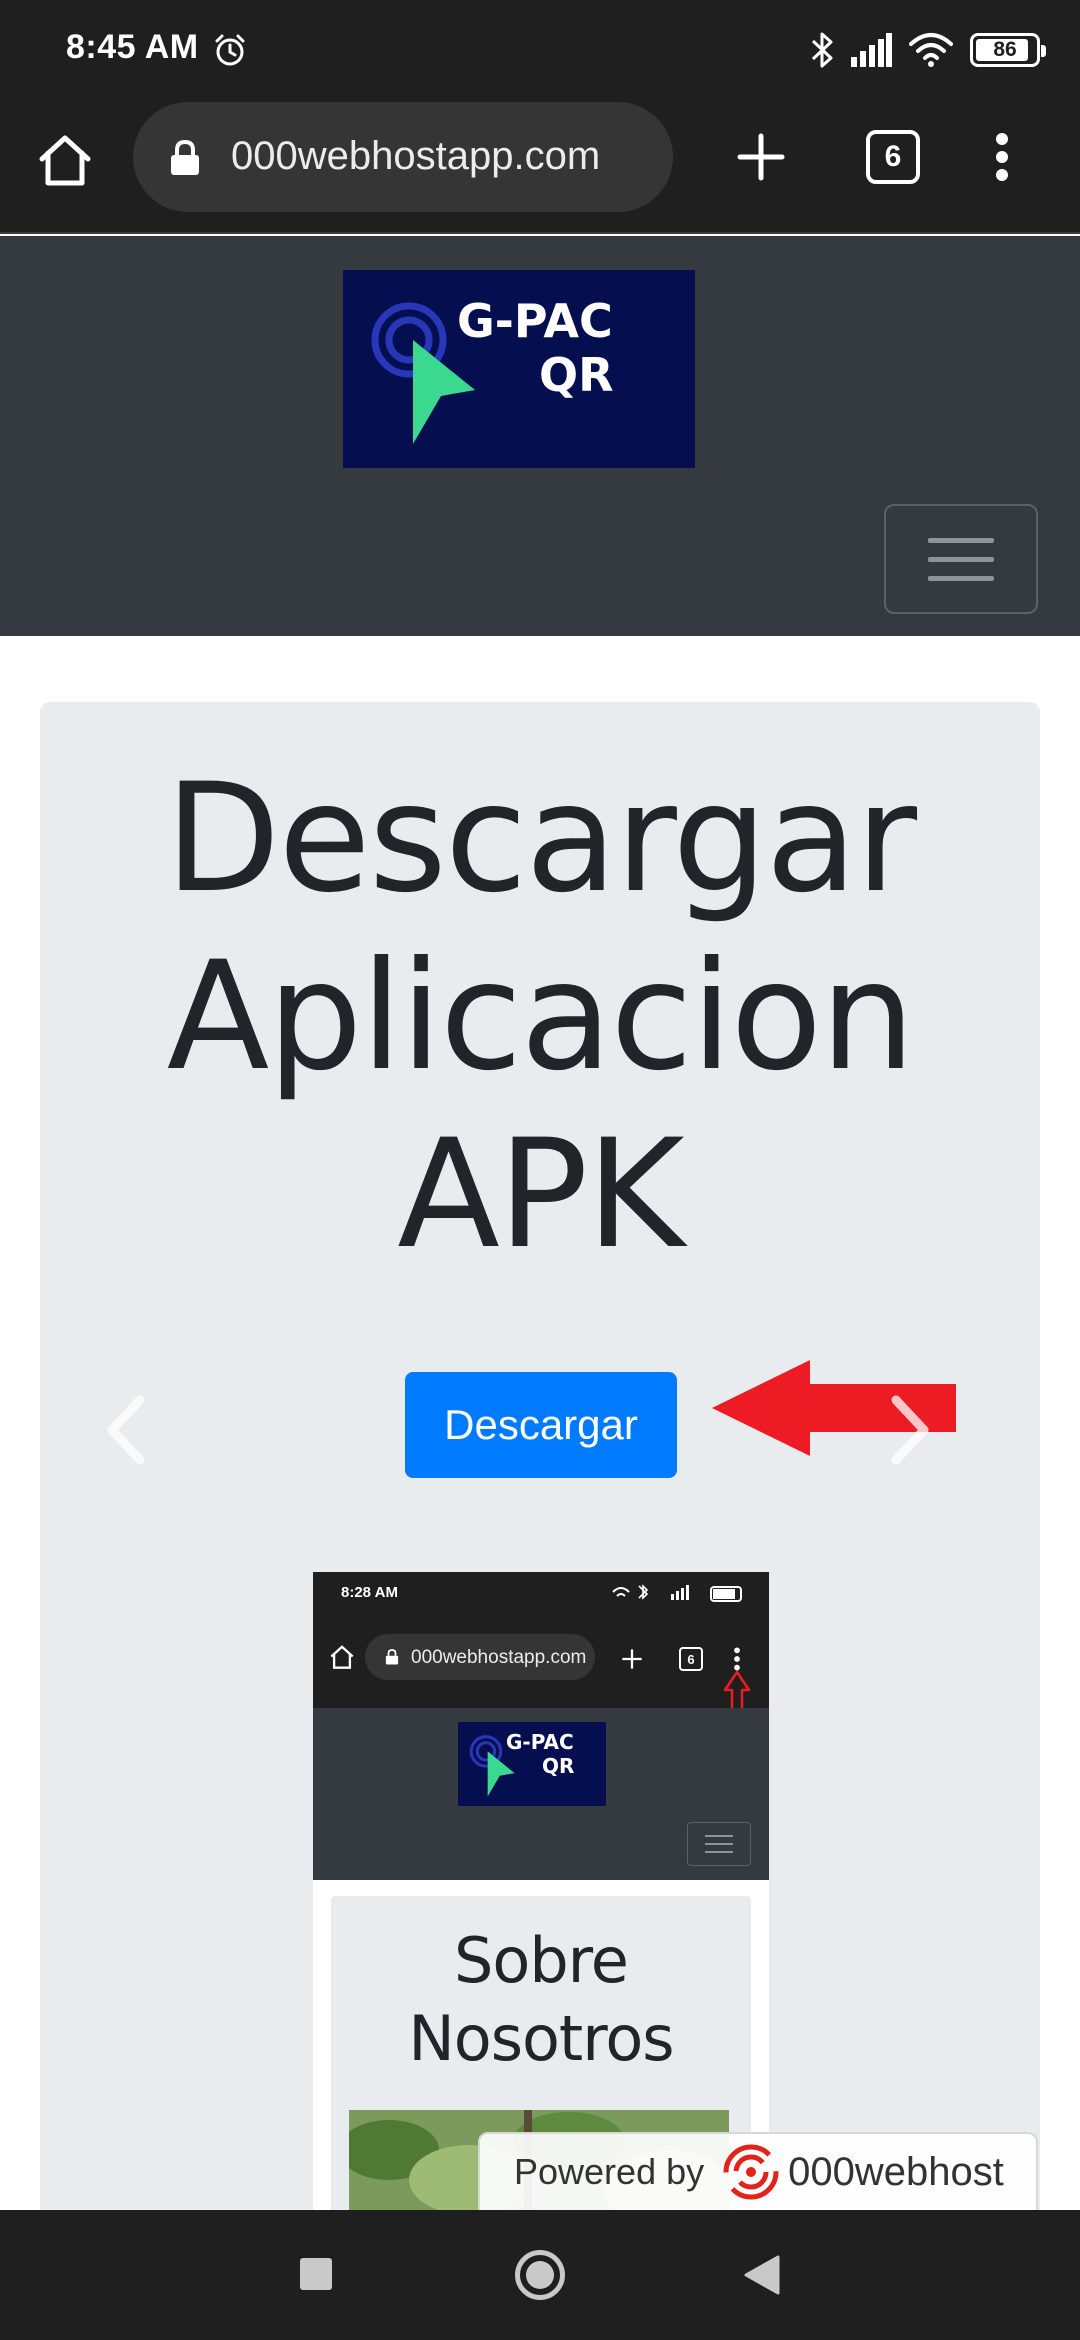 This screenshot has width=1080, height=2340. Describe the element at coordinates (541, 1593) in the screenshot. I see `inner-status-bar: 8:28 AM` at that location.